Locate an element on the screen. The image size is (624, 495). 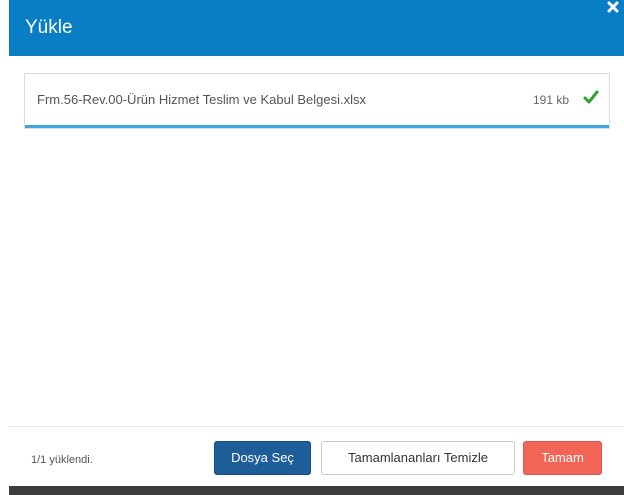
upload-progress-bar is located at coordinates (317, 126).